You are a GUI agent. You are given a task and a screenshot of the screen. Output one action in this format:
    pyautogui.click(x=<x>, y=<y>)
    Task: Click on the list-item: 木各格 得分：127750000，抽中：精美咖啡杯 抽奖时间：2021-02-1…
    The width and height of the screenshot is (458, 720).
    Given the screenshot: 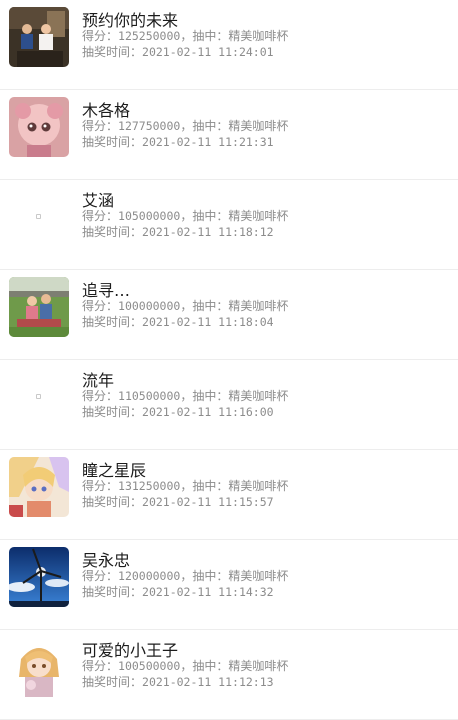 What is the action you would take?
    pyautogui.click(x=229, y=135)
    